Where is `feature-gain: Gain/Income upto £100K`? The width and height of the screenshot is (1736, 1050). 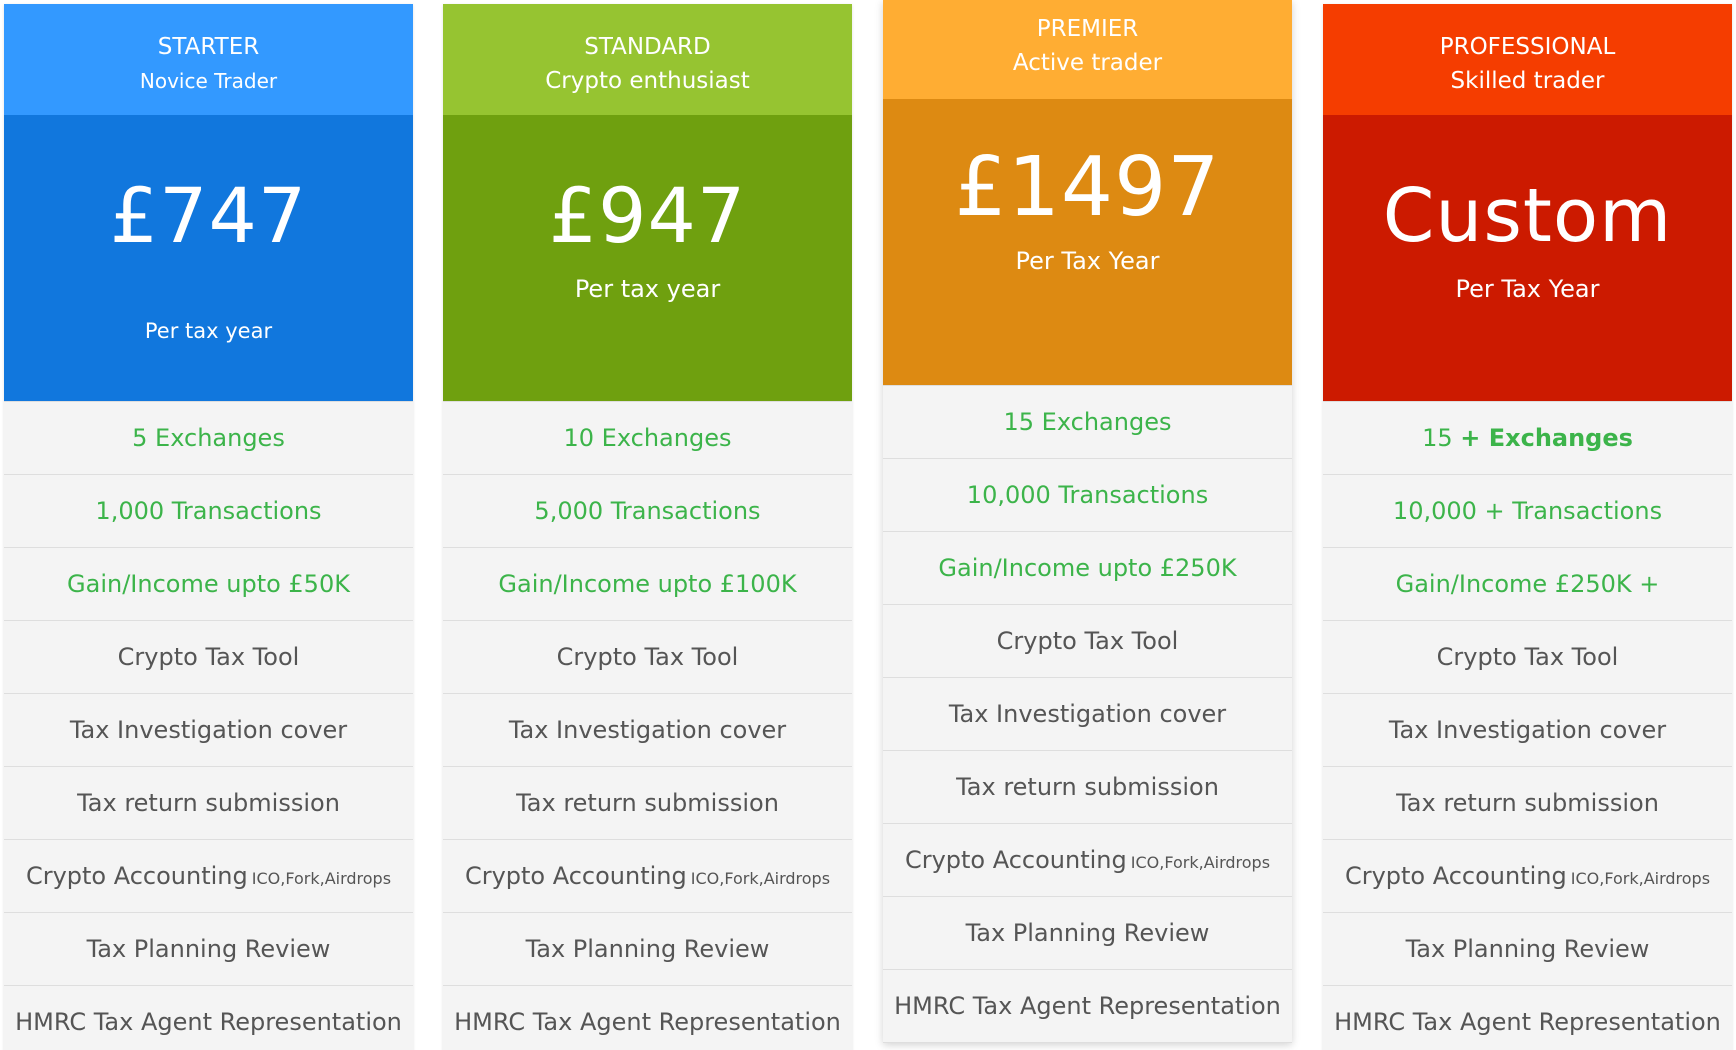
feature-gain: Gain/Income upto £100K is located at coordinates (647, 583).